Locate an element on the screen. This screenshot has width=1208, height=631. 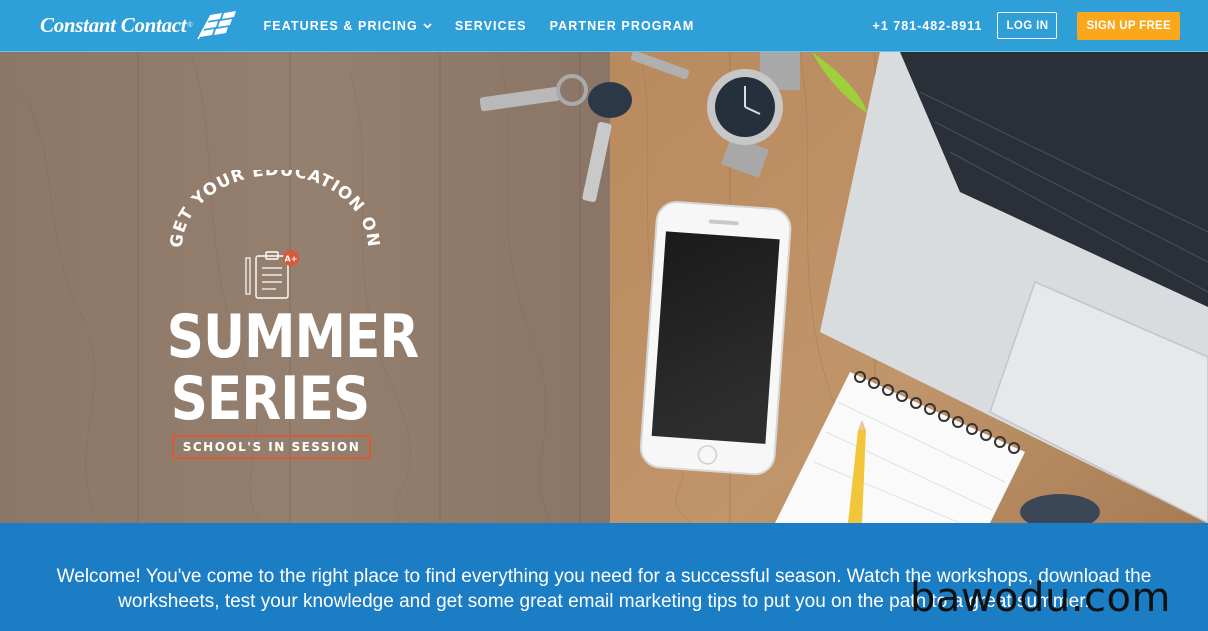
svg-text: GET YOUR EDUCATION ON is located at coordinates (275, 209).